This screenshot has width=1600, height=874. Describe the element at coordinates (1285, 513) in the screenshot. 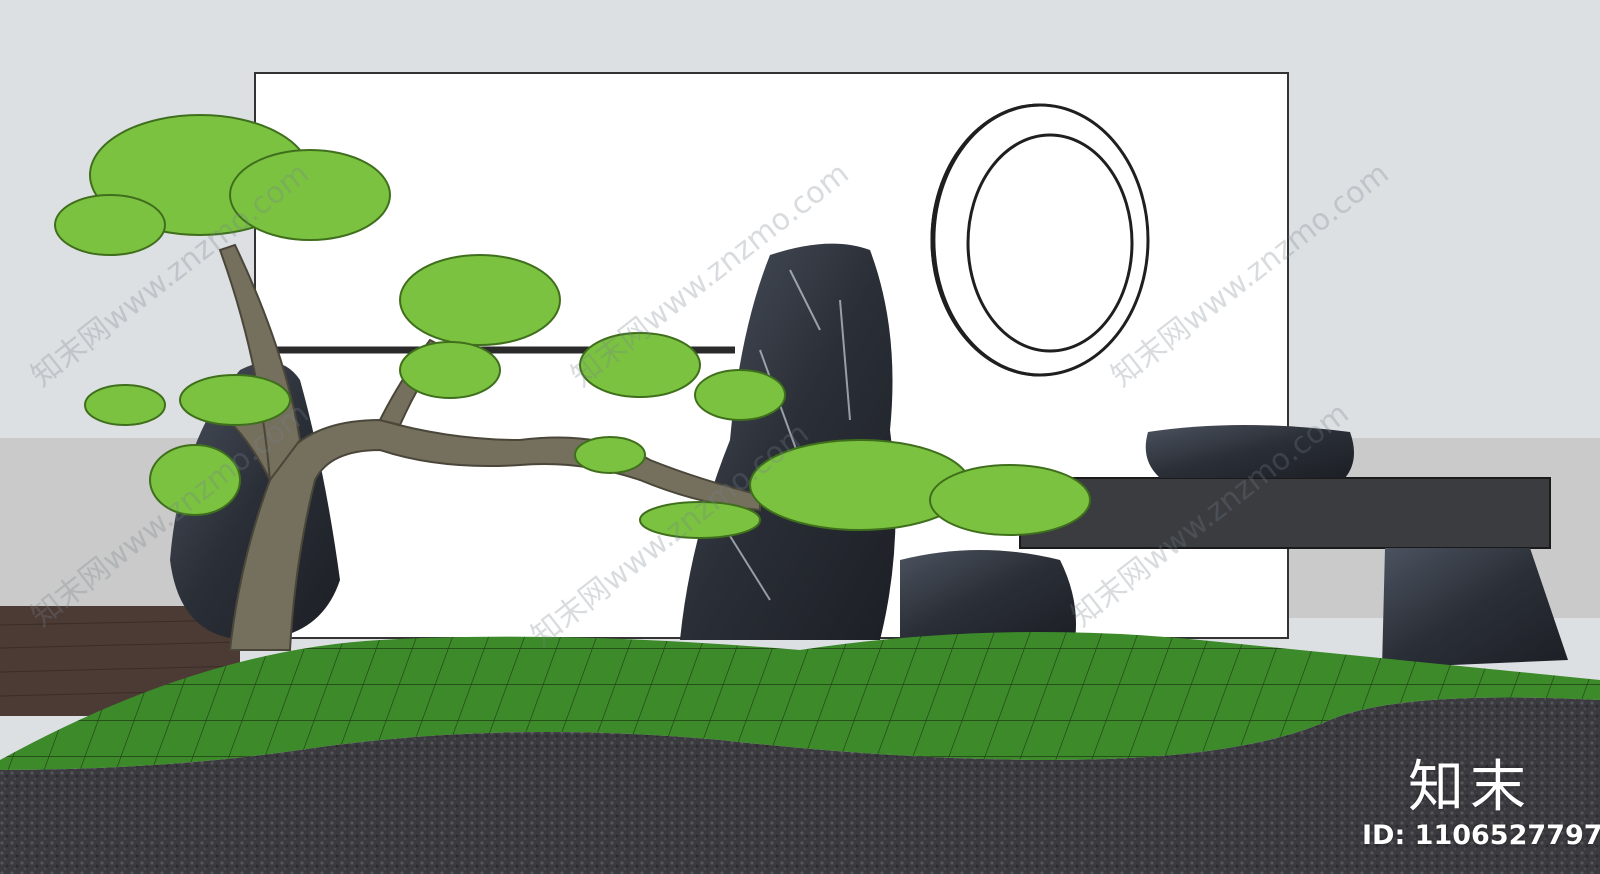

I see `stone-bench-top` at that location.